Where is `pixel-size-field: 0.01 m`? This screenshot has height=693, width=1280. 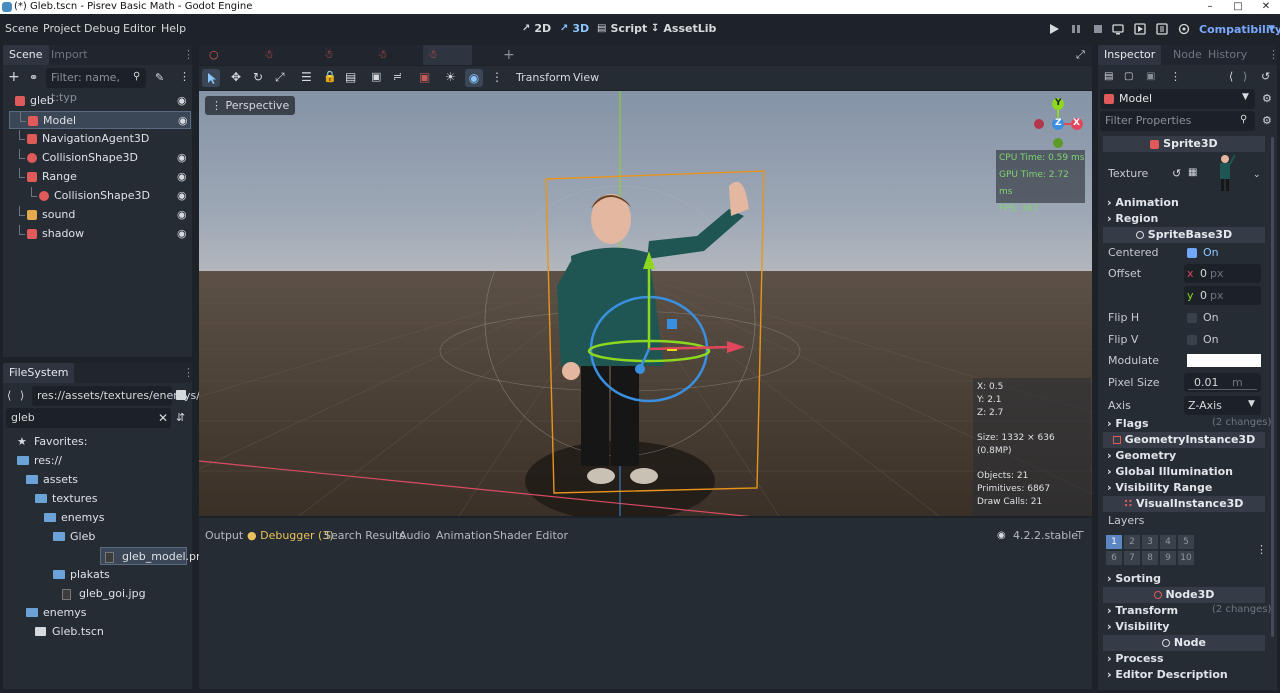
pixel-size-field: 0.01 m is located at coordinates (1222, 382).